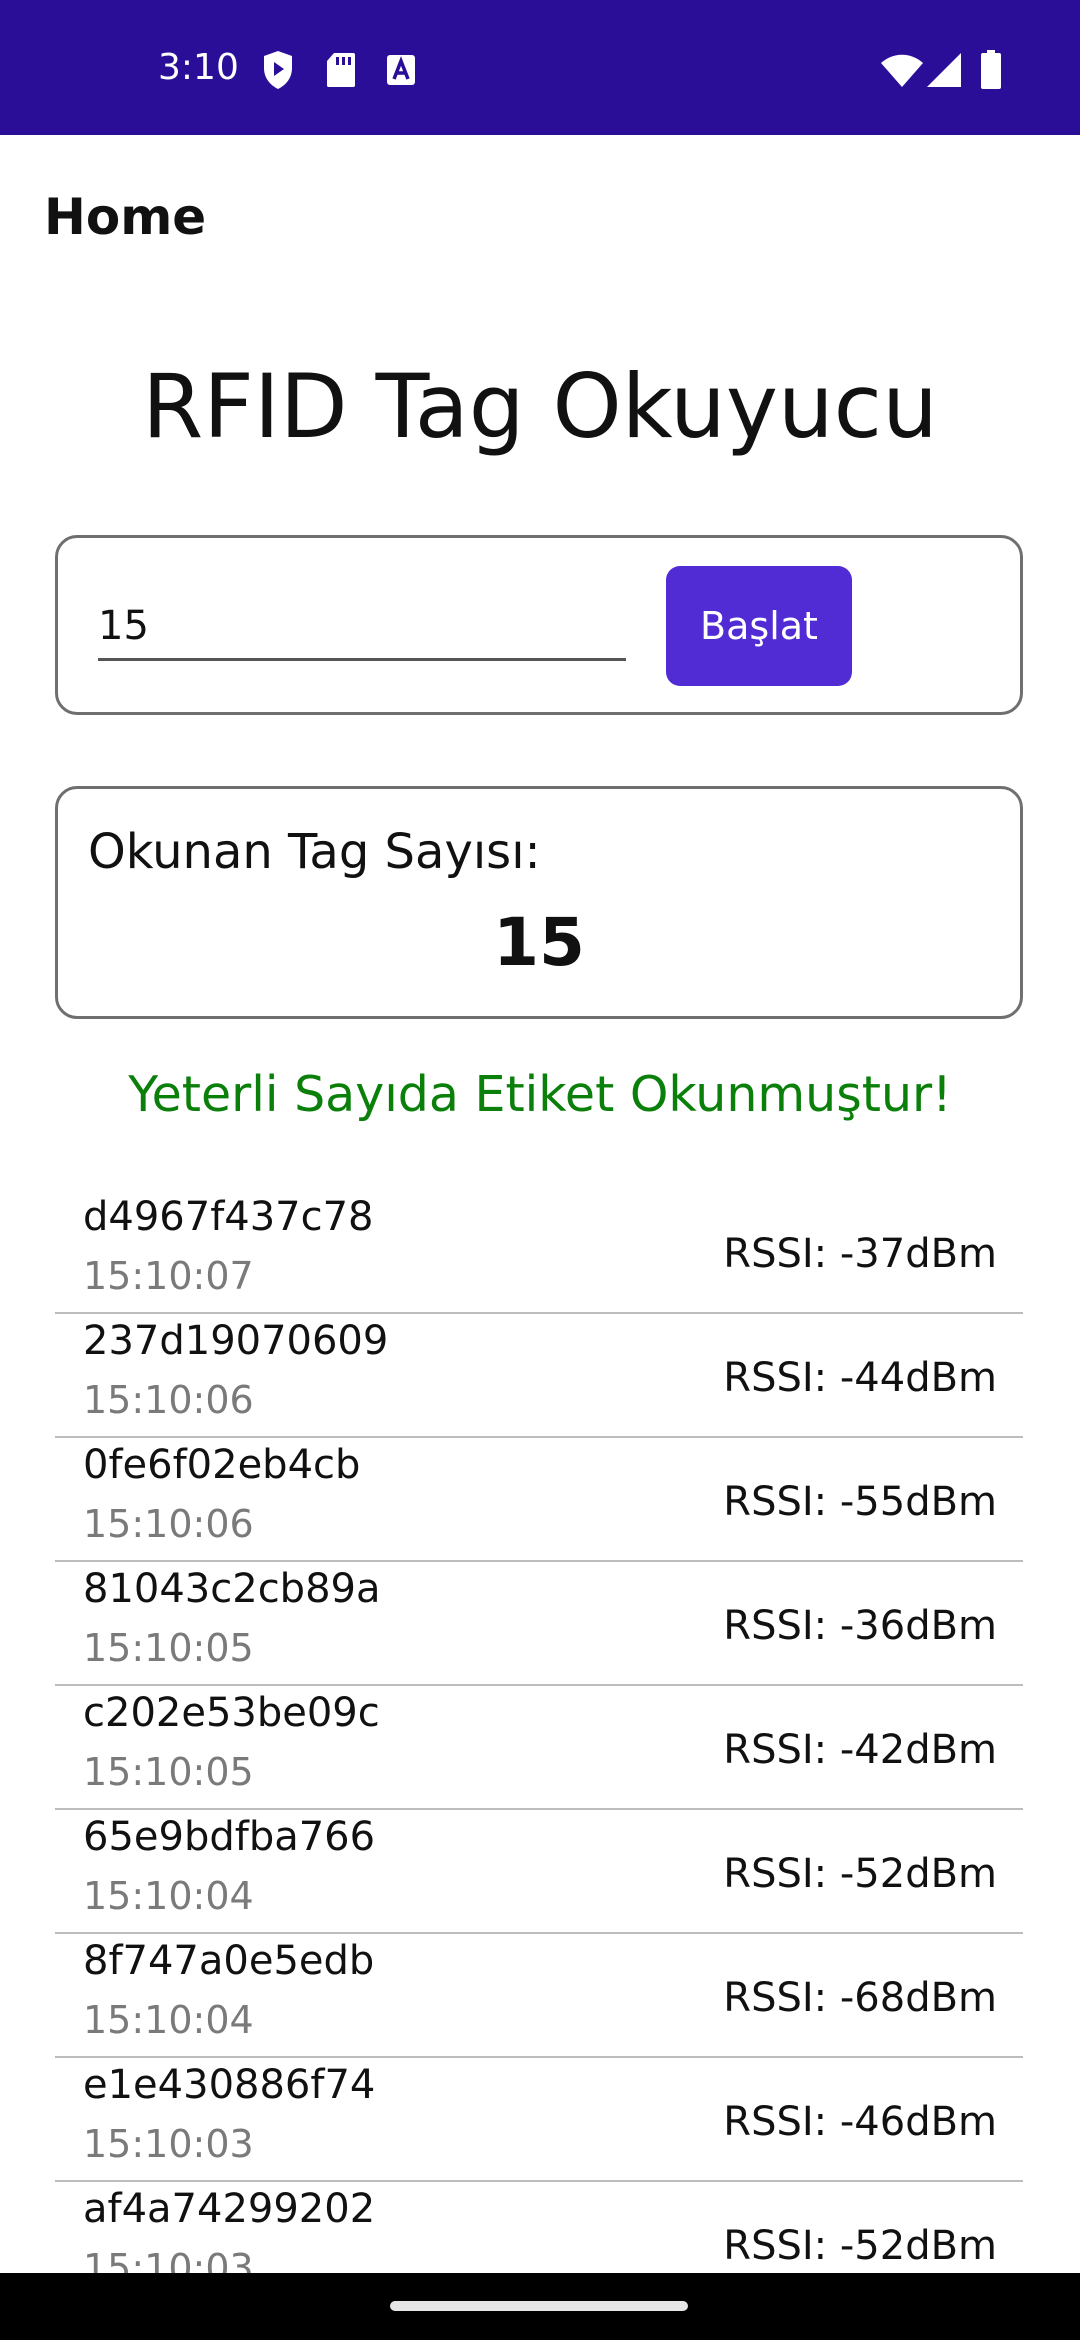 The height and width of the screenshot is (2340, 1080). What do you see at coordinates (540, 1094) in the screenshot?
I see `status-message: Yeterli Sayıda Etiket Okunmuştur!` at bounding box center [540, 1094].